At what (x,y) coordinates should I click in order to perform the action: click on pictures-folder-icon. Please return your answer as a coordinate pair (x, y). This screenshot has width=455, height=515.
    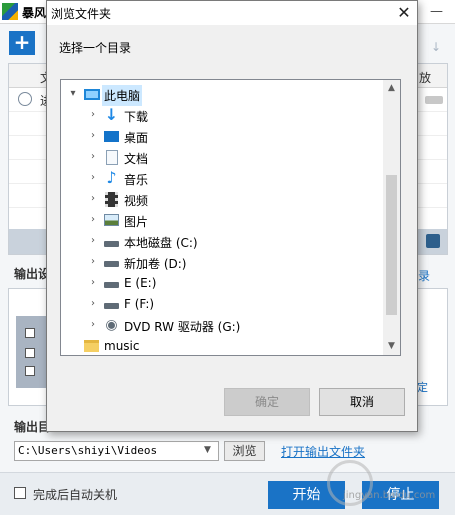
    Looking at the image, I should click on (111, 220).